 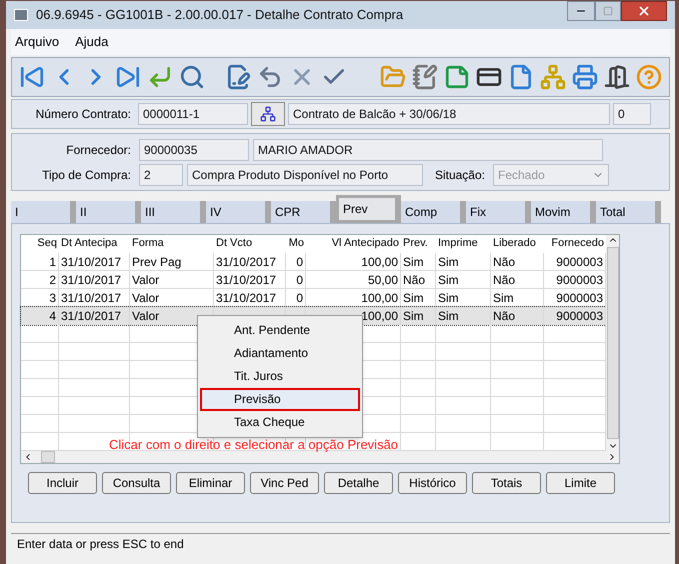 I want to click on column-header: Dt Antecipa, so click(x=94, y=244).